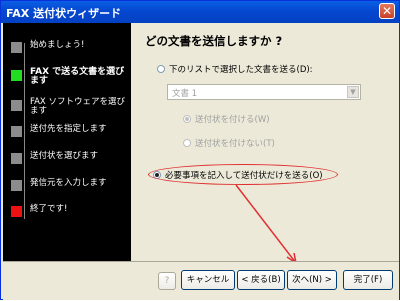 The height and width of the screenshot is (301, 400). Describe the element at coordinates (64, 13) in the screenshot. I see `window-title: FAX 送付状ウィザード` at that location.